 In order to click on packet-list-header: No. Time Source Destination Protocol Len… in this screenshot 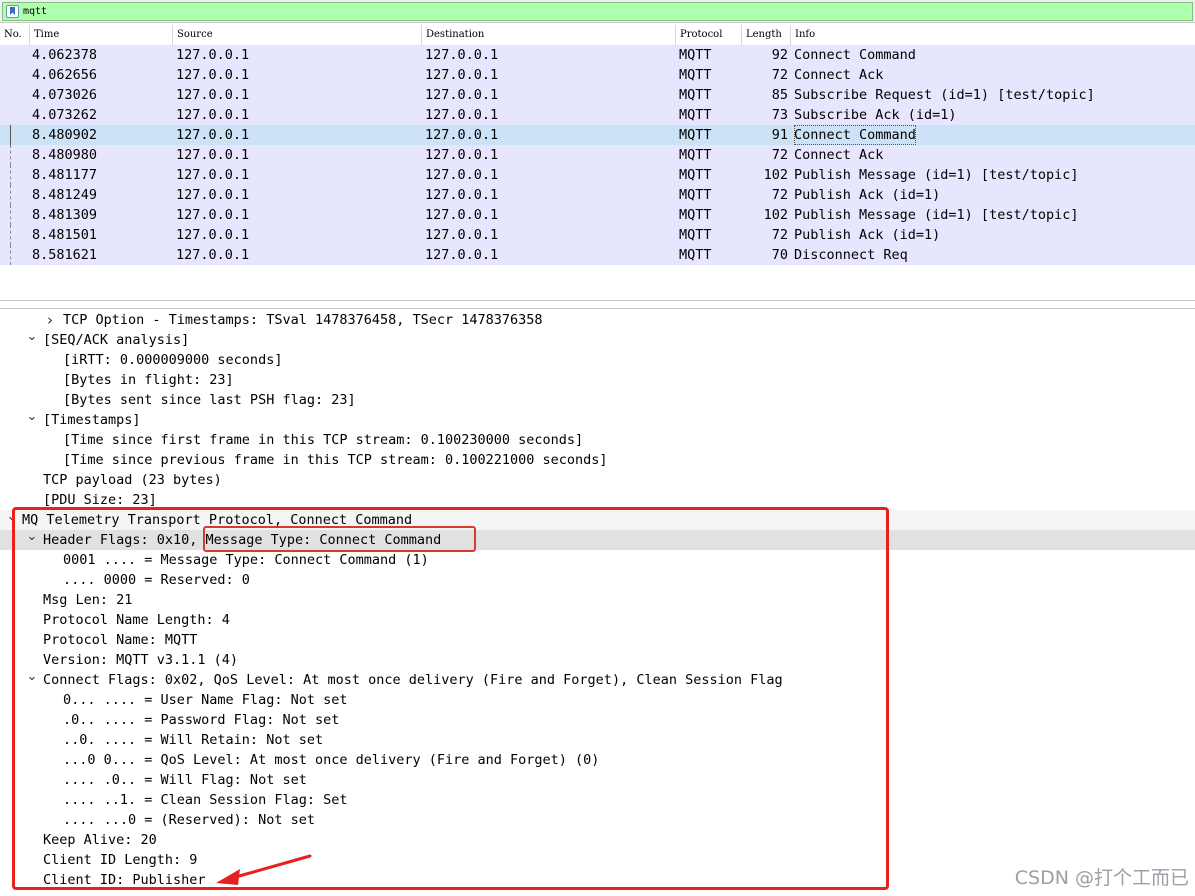, I will do `click(597, 35)`.